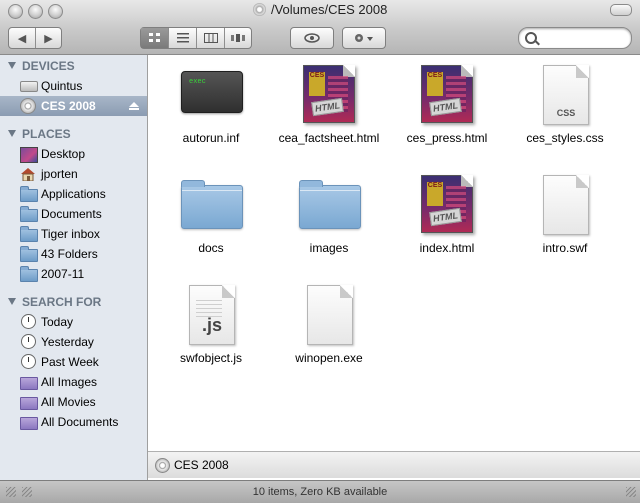 This screenshot has width=640, height=503. What do you see at coordinates (211, 358) in the screenshot?
I see `file-name: swfobject.js` at bounding box center [211, 358].